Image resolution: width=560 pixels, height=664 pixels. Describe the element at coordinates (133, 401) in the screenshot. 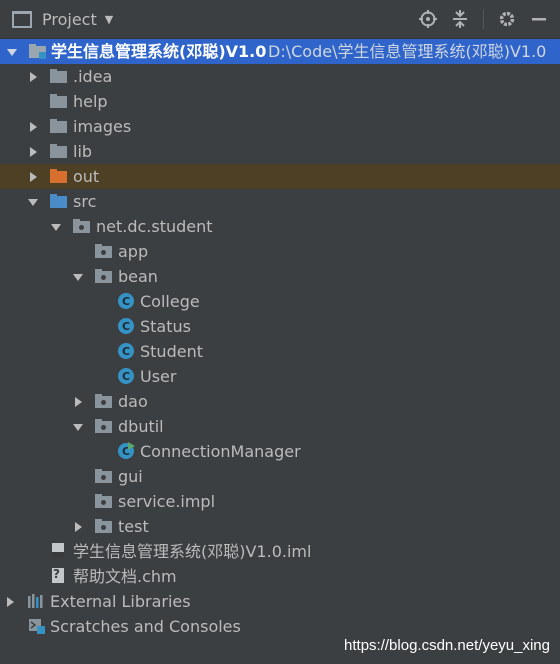

I see `tree-item-label: dao` at that location.